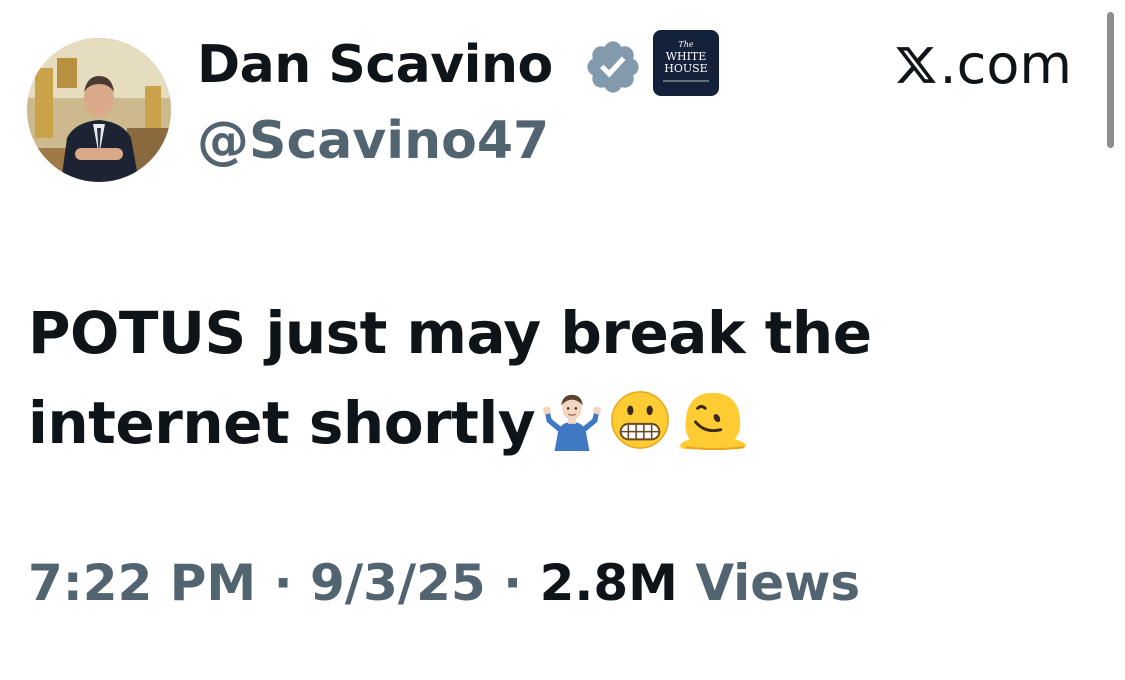 This screenshot has width=1125, height=680. I want to click on avatar-photo, so click(99, 110).